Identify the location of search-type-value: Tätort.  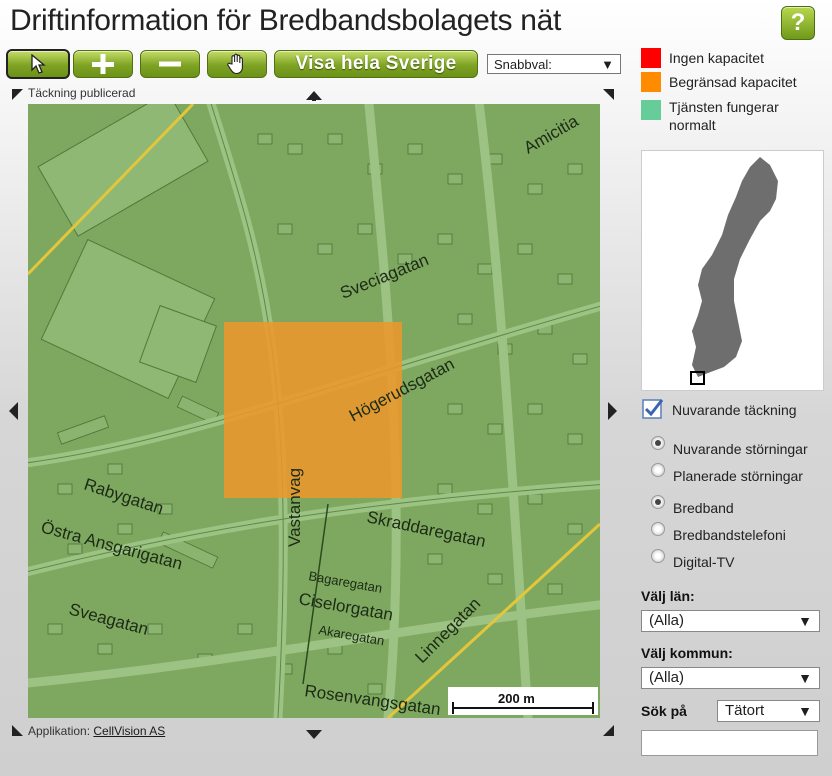
(745, 710).